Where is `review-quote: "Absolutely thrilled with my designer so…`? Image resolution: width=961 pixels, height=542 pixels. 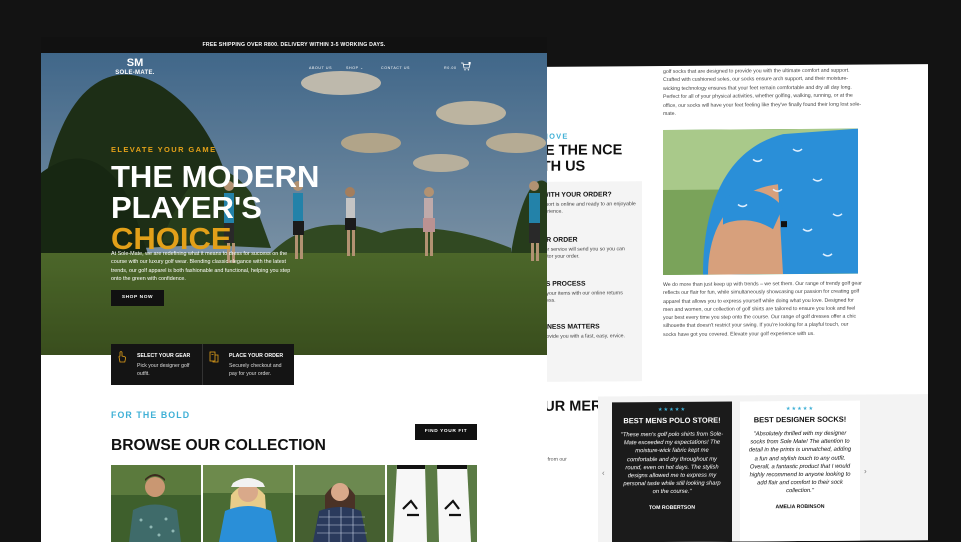 review-quote: "Absolutely thrilled with my designer so… is located at coordinates (800, 462).